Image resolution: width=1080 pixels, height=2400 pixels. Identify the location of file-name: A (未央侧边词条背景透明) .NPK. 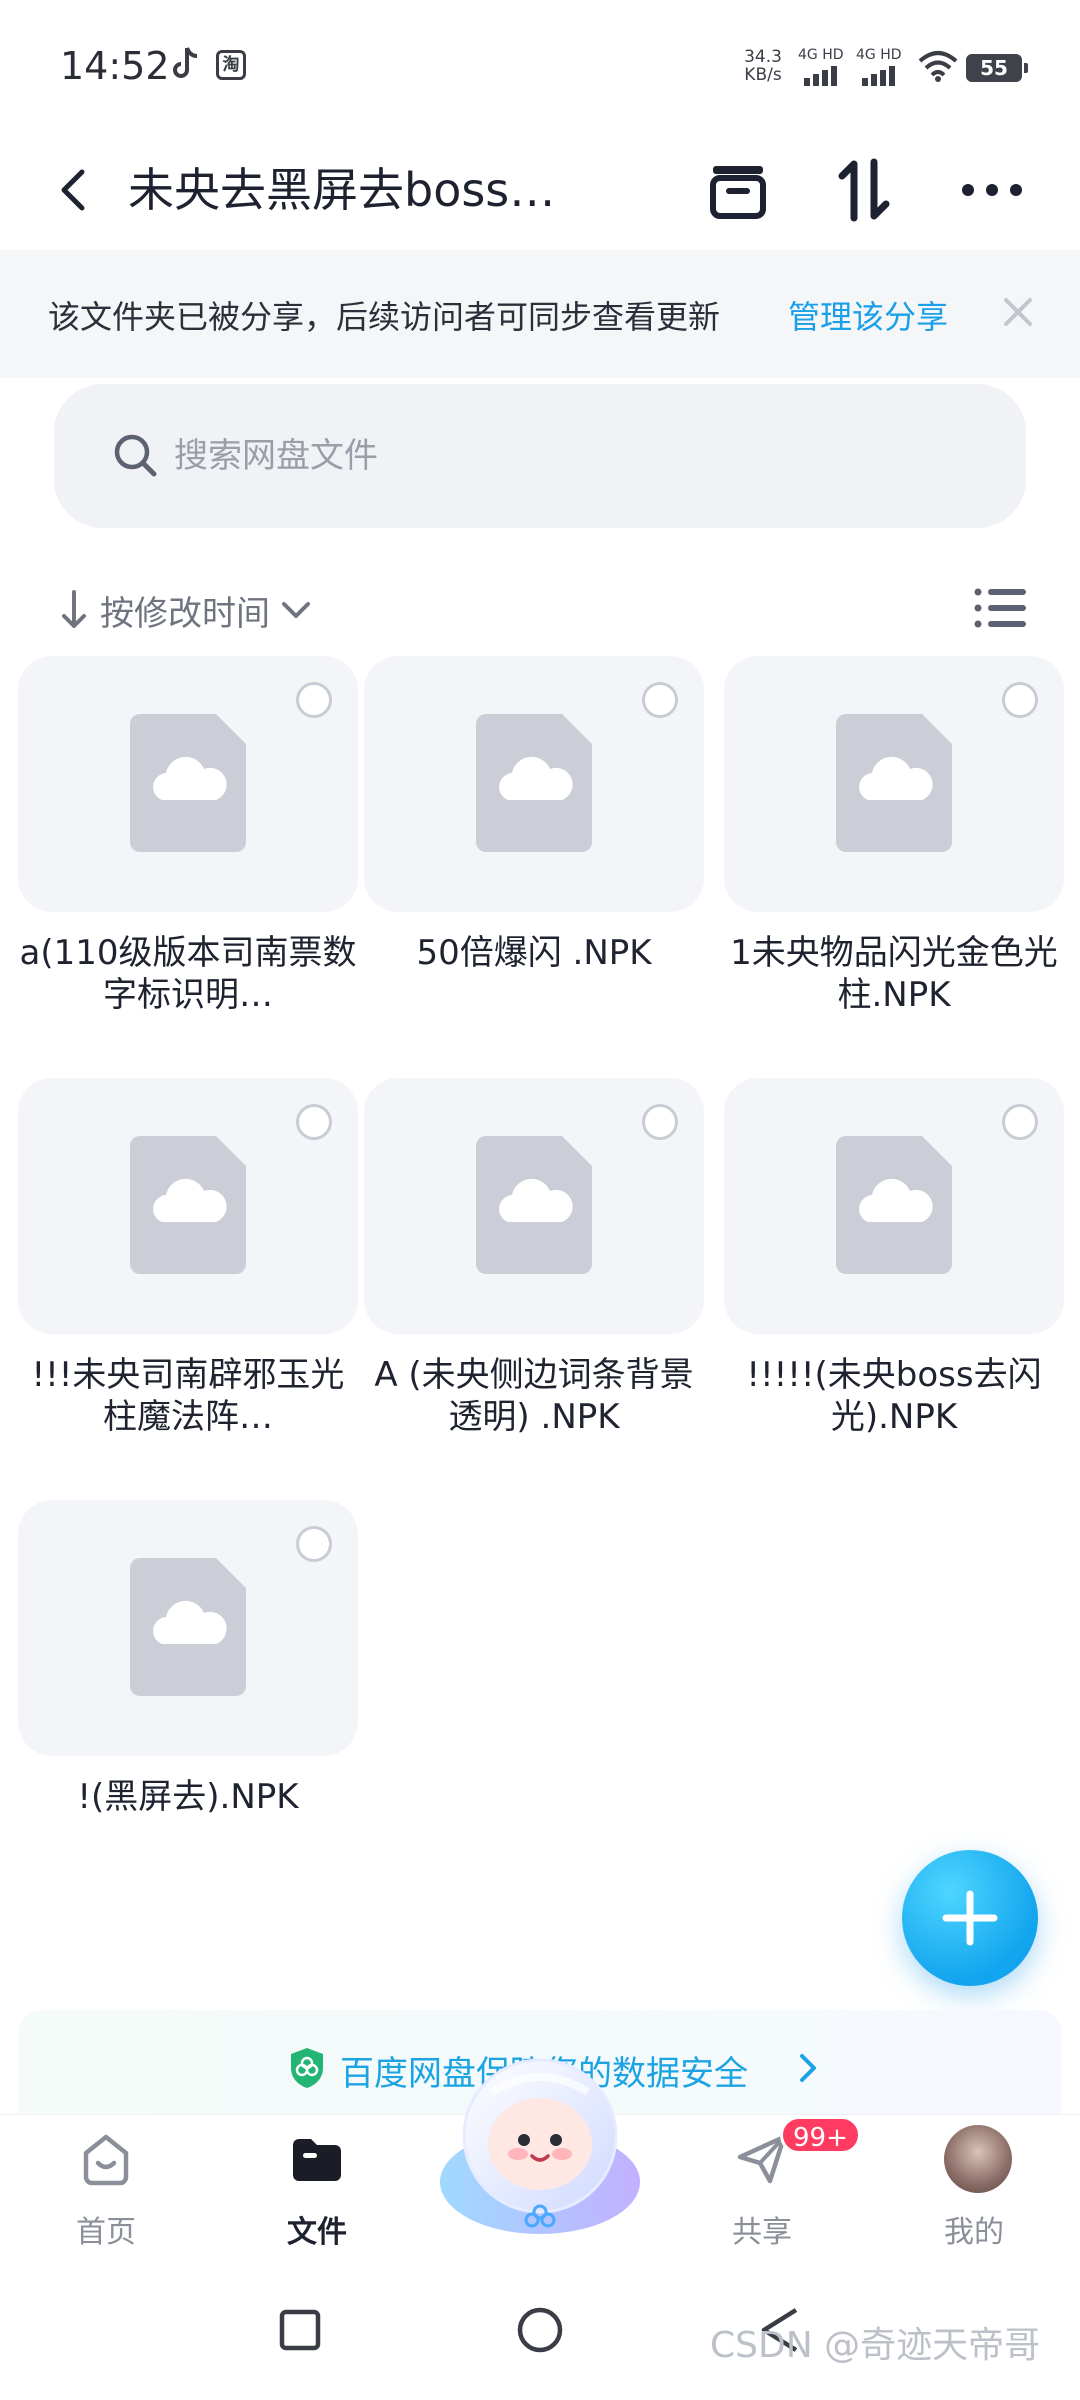
(534, 1396).